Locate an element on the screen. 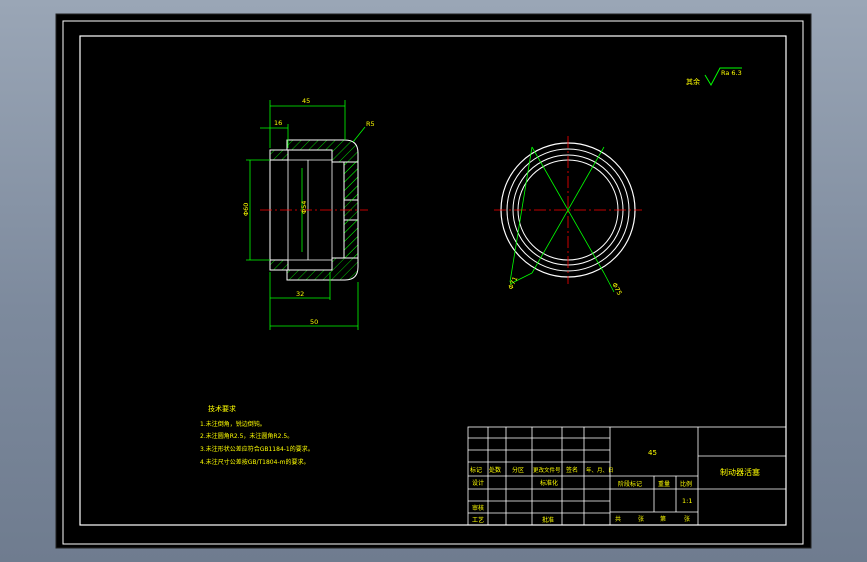 The image size is (867, 562). sheets-total-label: 共 is located at coordinates (618, 519).